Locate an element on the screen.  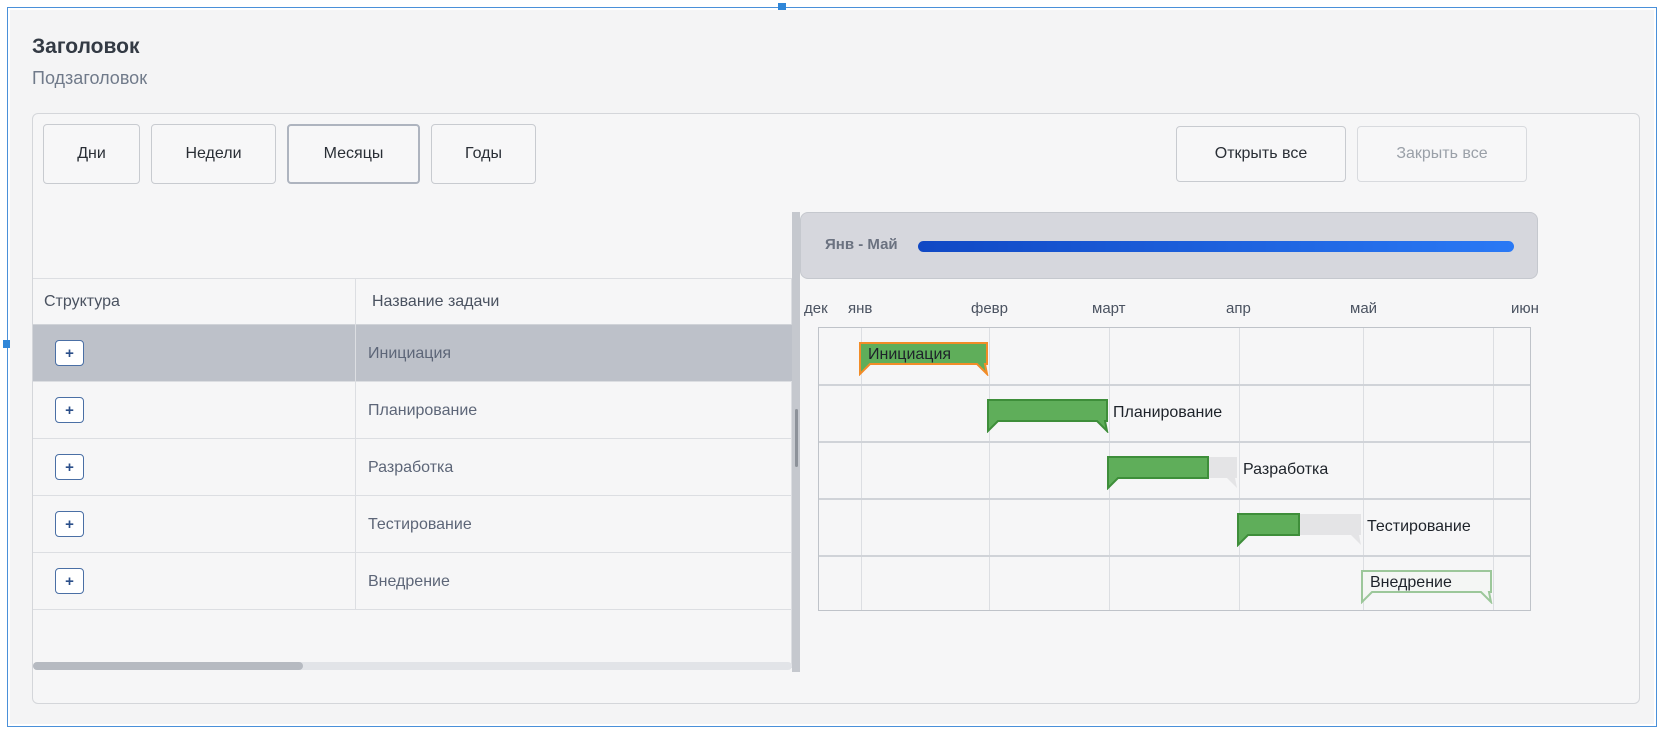
task-name-cell: Внедрение is located at coordinates (409, 581).